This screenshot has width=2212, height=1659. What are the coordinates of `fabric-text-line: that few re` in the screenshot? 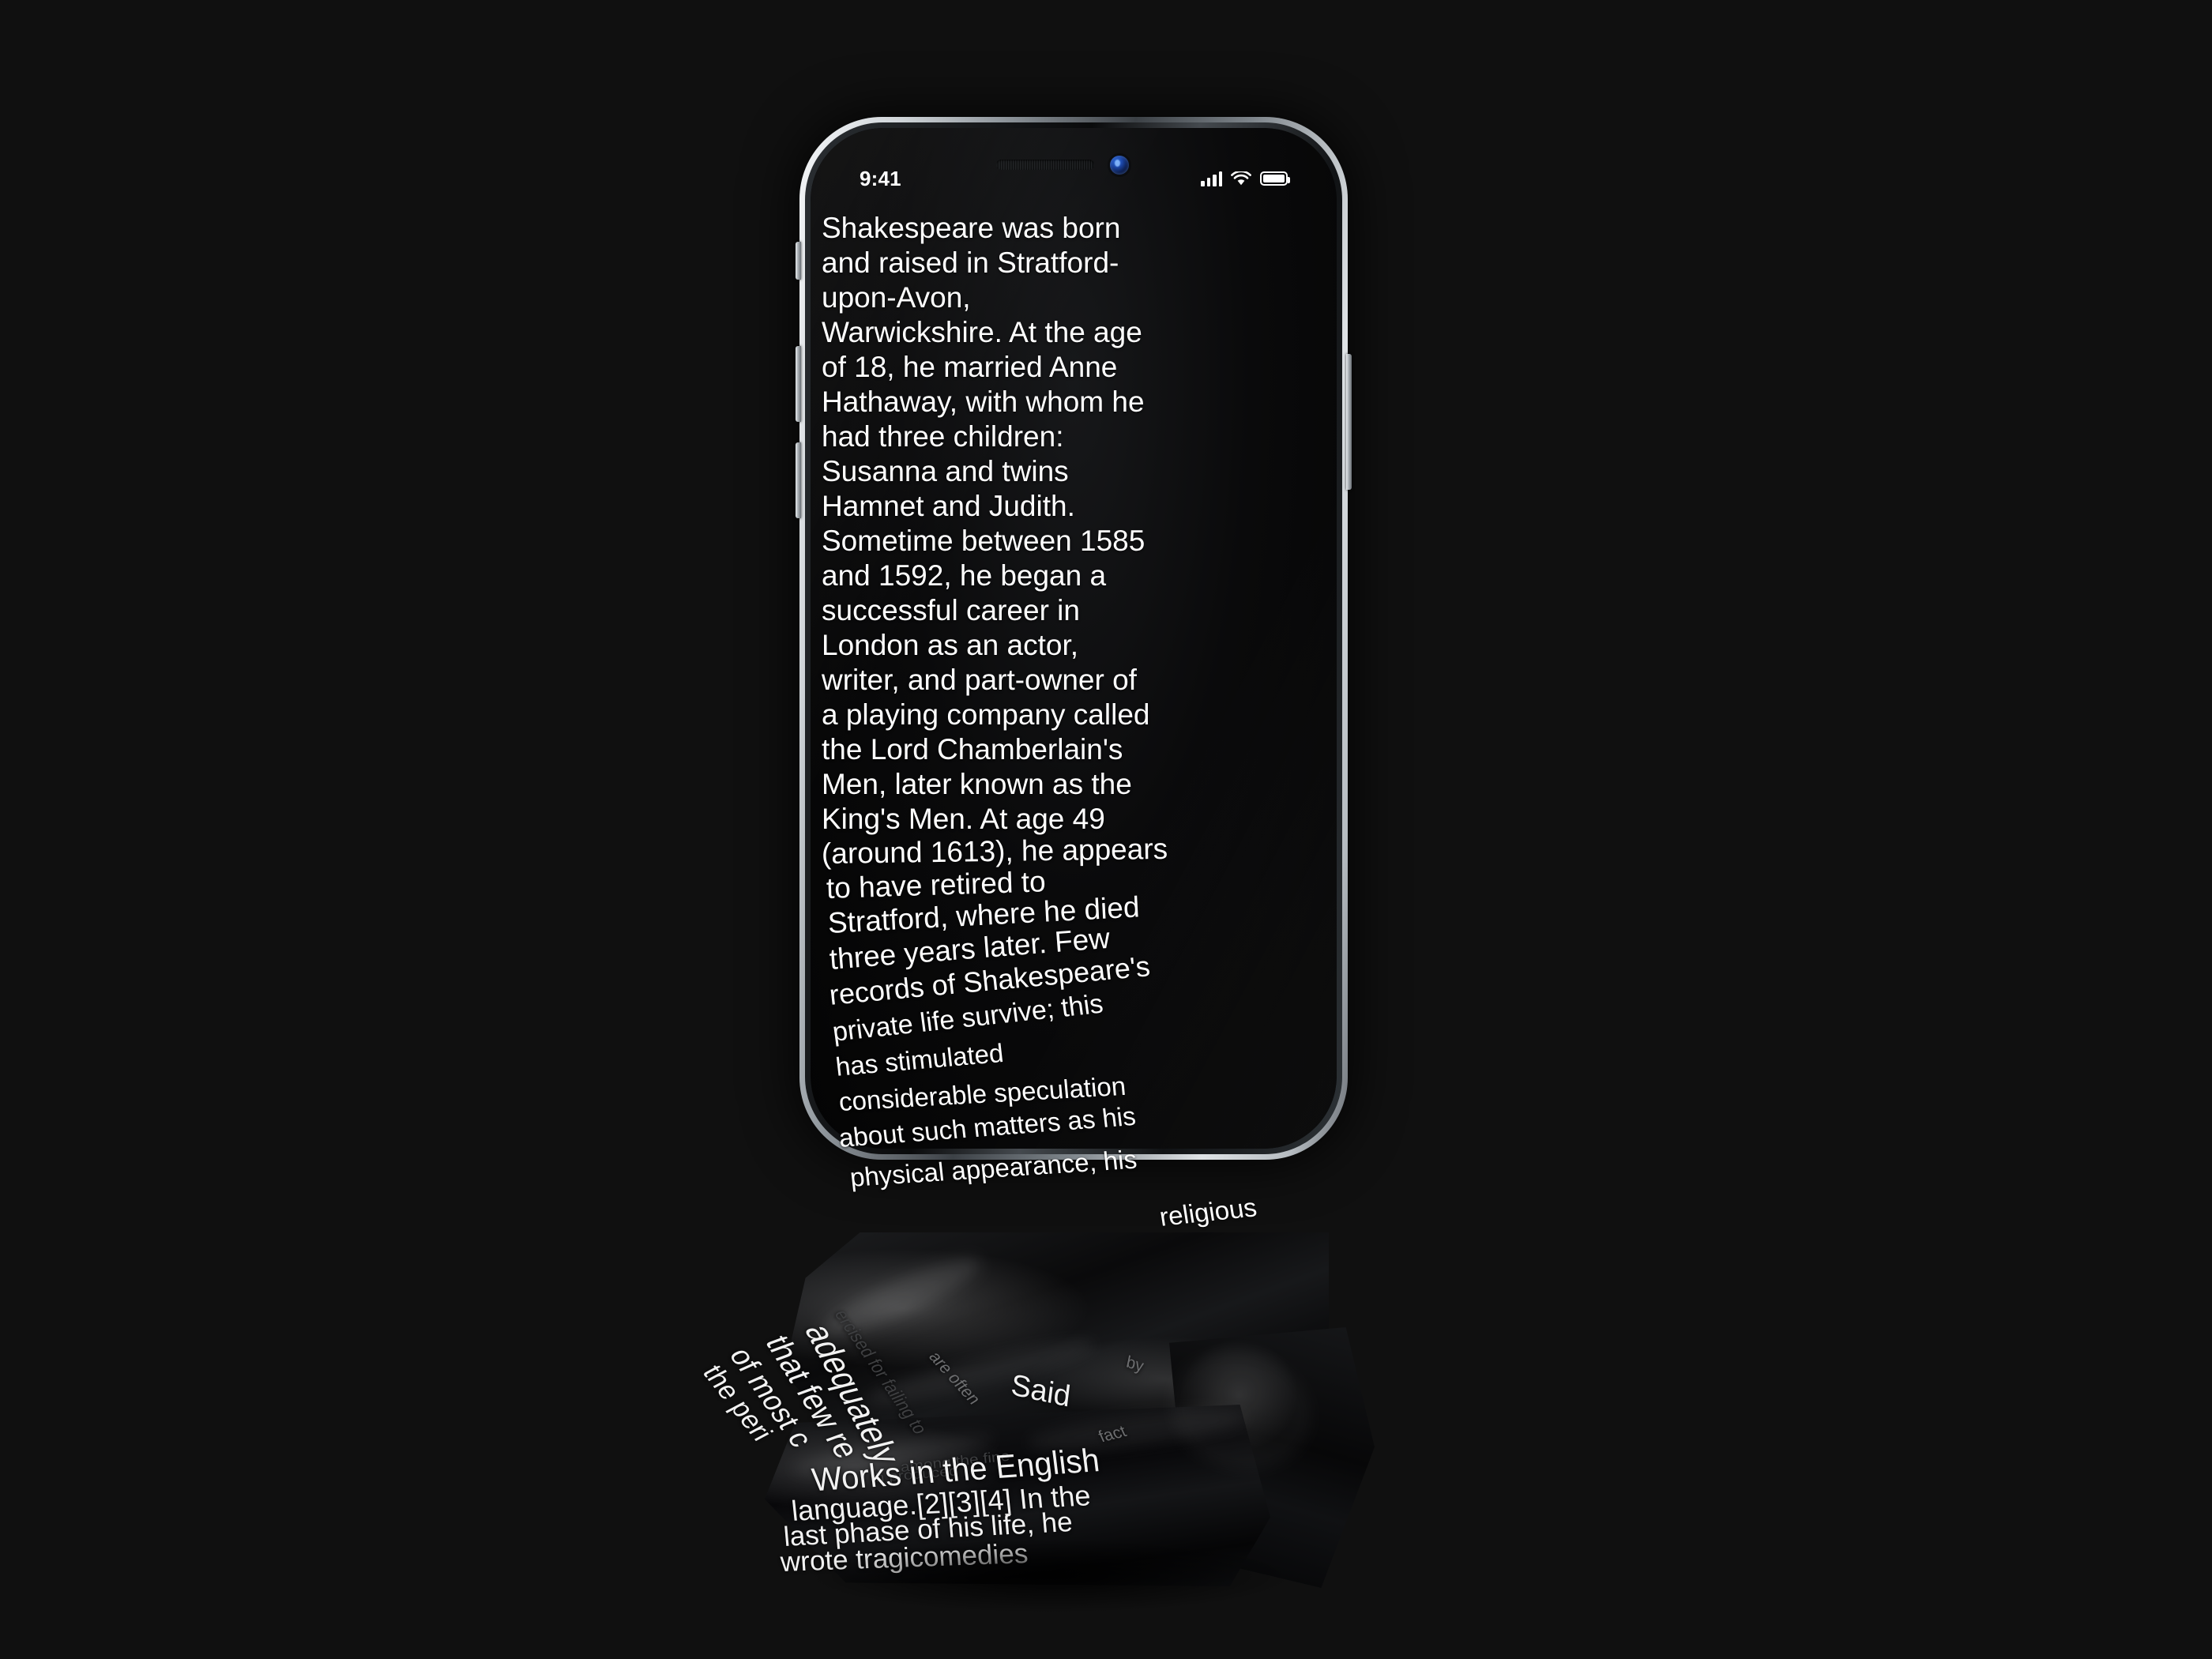 It's located at (812, 1397).